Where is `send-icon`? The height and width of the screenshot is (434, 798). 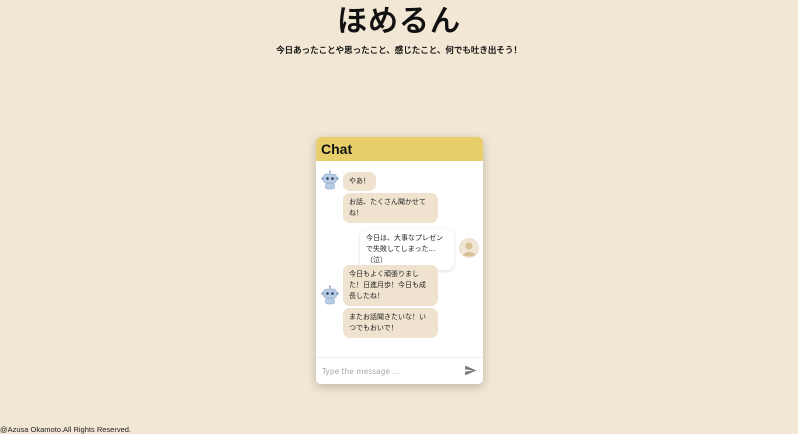 send-icon is located at coordinates (470, 370).